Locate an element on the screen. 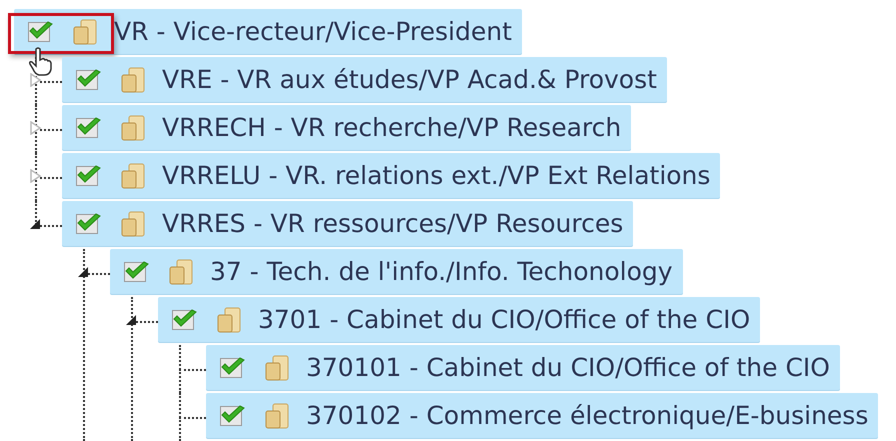 The width and height of the screenshot is (896, 441). hand-cursor-icon is located at coordinates (41, 62).